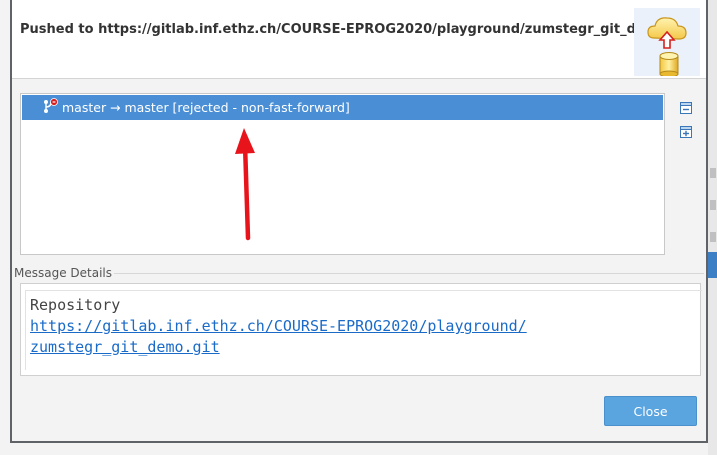  What do you see at coordinates (667, 42) in the screenshot?
I see `cloud-push-database-icon` at bounding box center [667, 42].